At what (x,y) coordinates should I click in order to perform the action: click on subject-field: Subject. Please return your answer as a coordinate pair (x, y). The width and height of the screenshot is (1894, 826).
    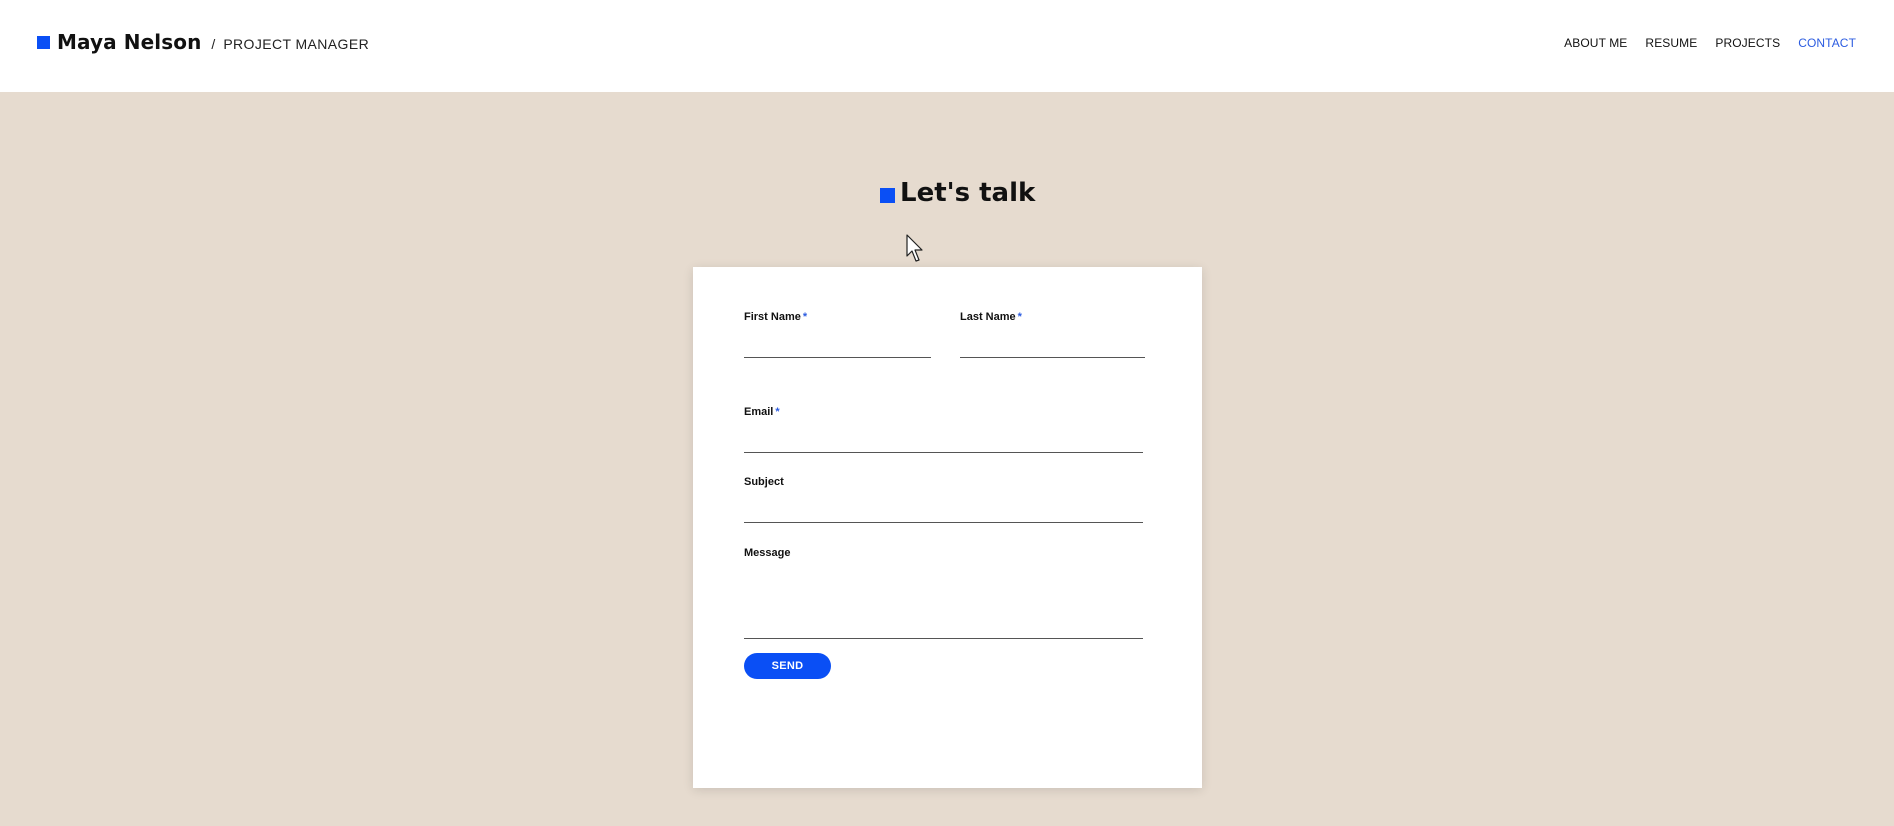
    Looking at the image, I should click on (943, 501).